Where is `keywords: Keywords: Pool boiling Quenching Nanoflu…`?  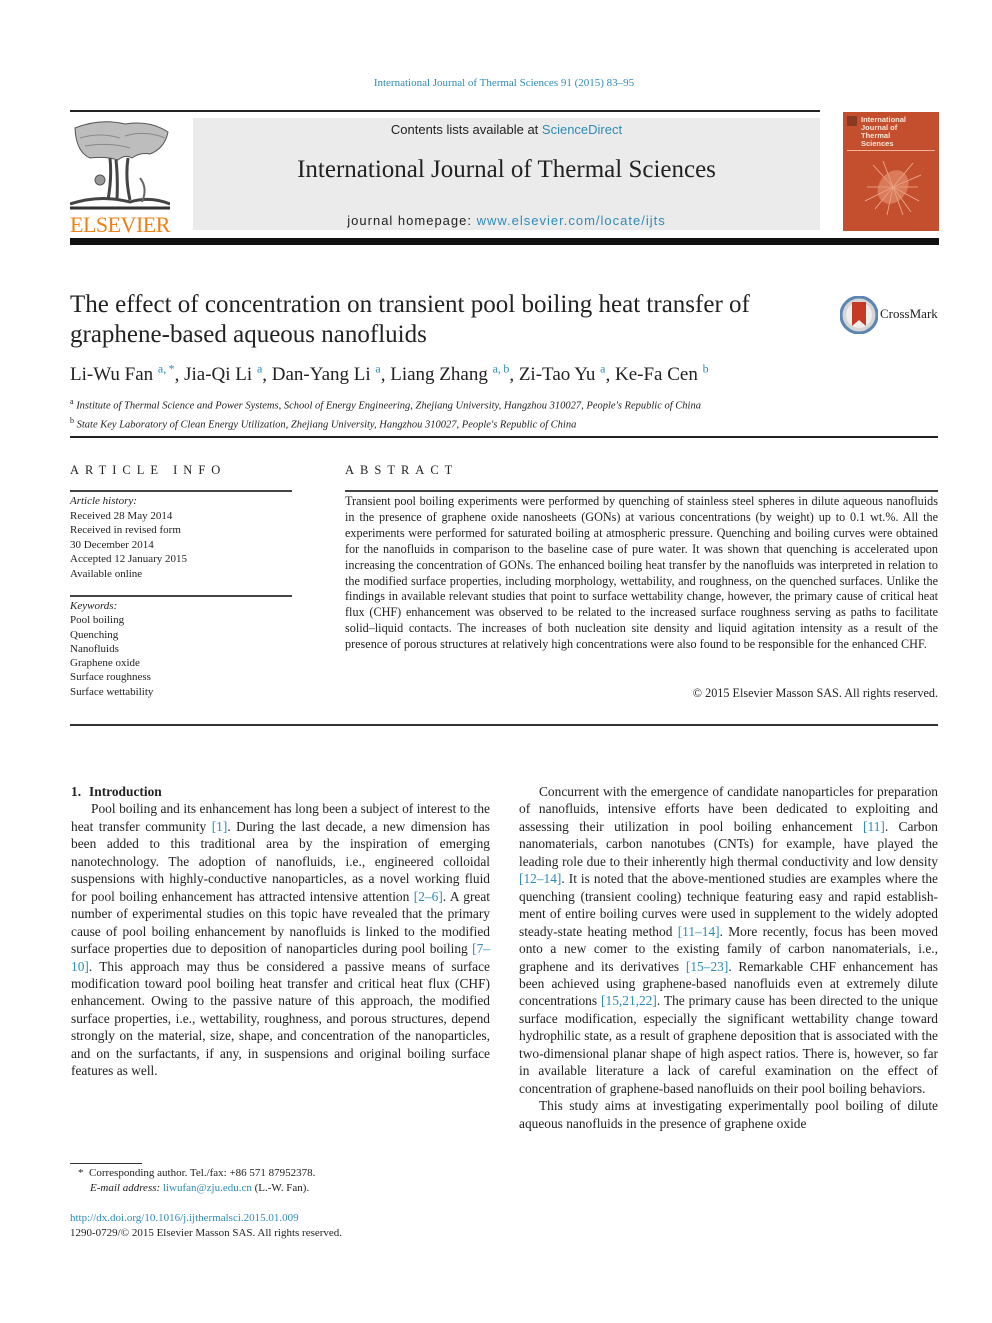 keywords: Keywords: Pool boiling Quenching Nanoflu… is located at coordinates (181, 649).